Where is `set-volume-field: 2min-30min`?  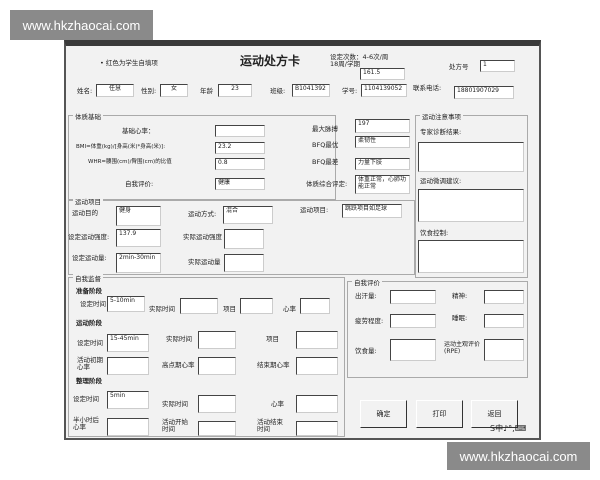
set-volume-field: 2min-30min is located at coordinates (138, 263).